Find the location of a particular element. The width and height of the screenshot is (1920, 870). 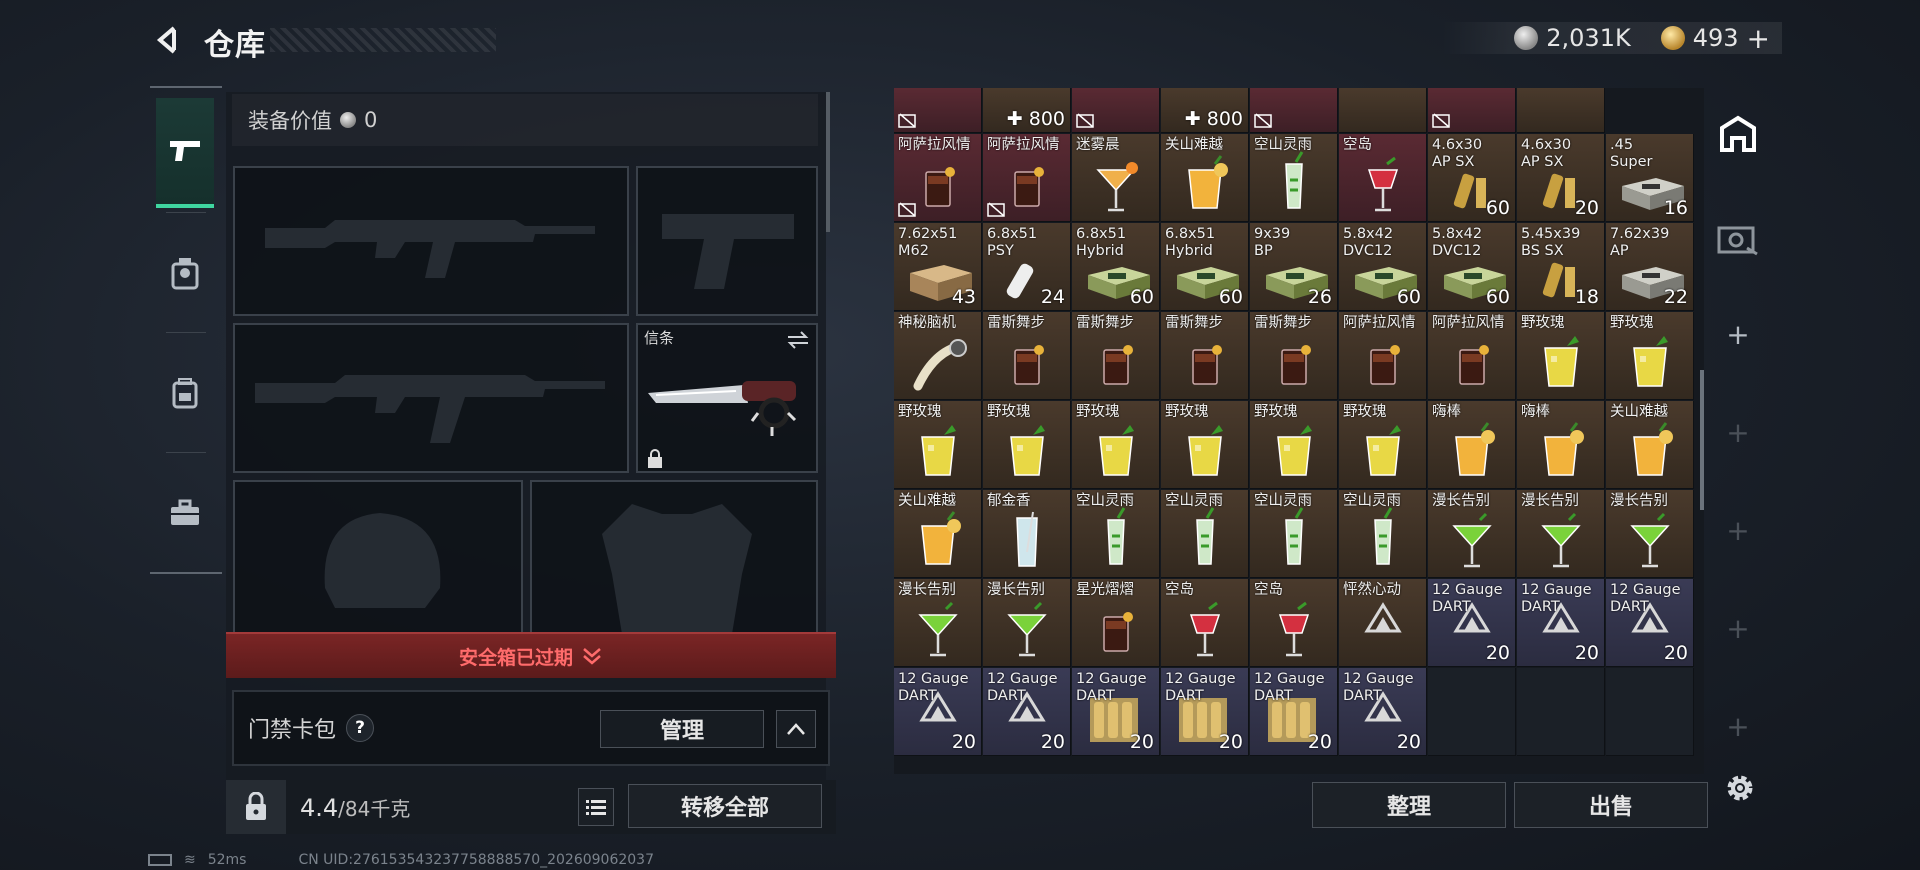

safe-box-expired-bar: 安全箱已过期 is located at coordinates (531, 655).